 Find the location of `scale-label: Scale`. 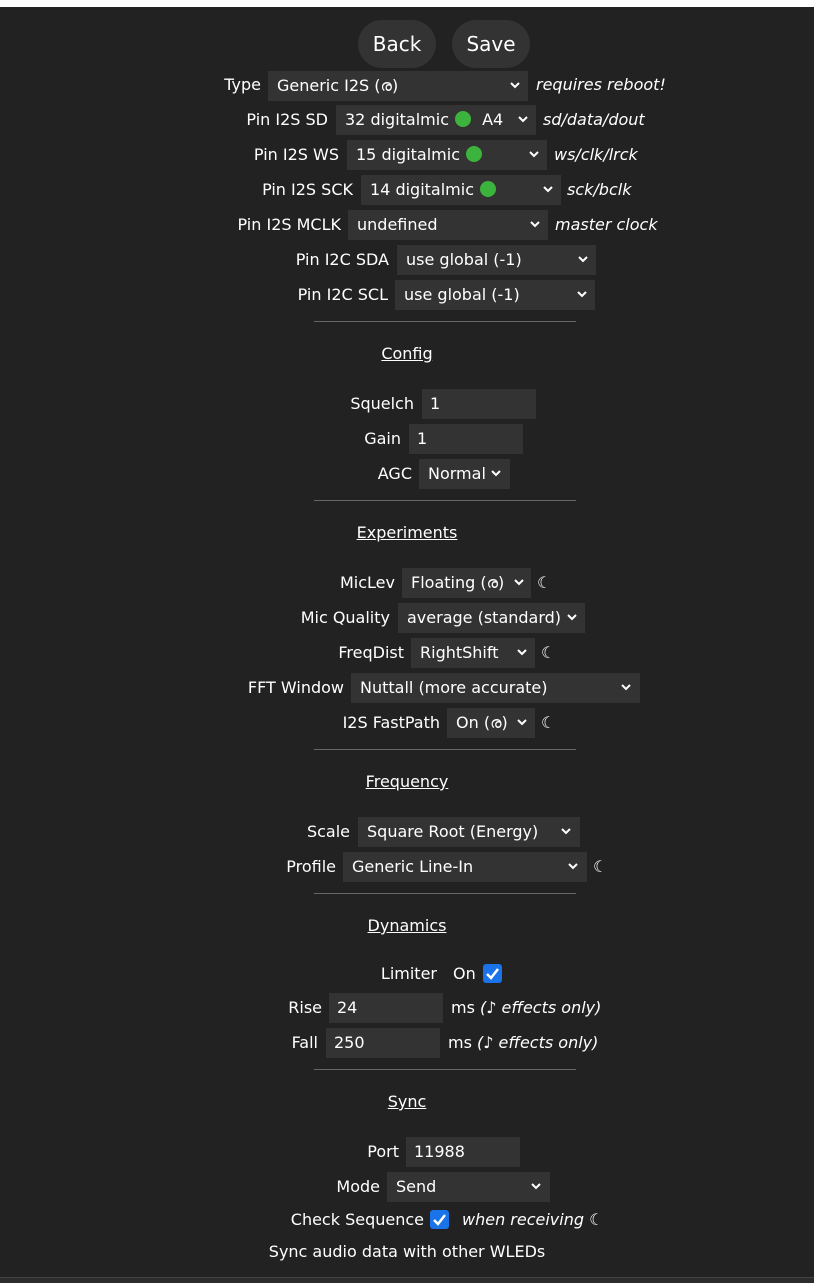

scale-label: Scale is located at coordinates (328, 831).